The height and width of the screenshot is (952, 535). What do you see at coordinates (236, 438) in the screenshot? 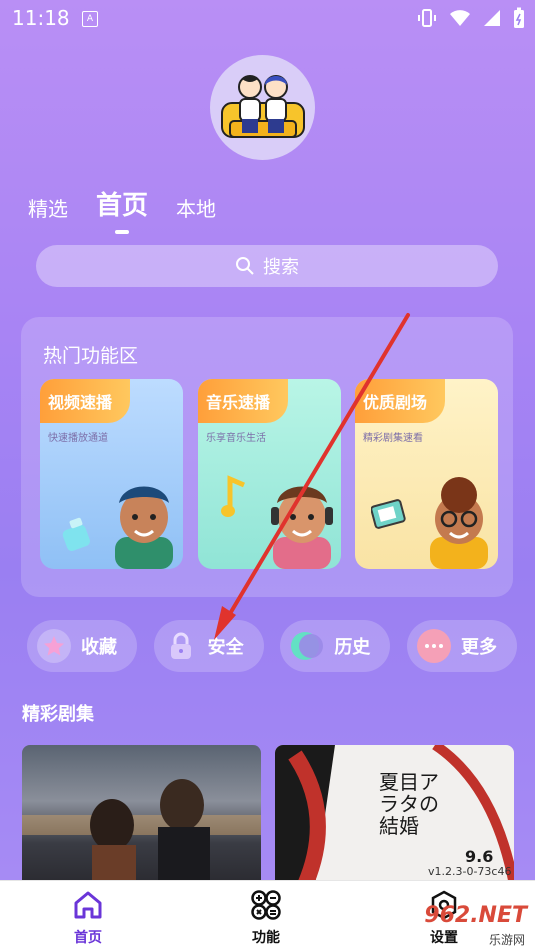
I see `card-music-subtitle: 乐享音乐生活` at bounding box center [236, 438].